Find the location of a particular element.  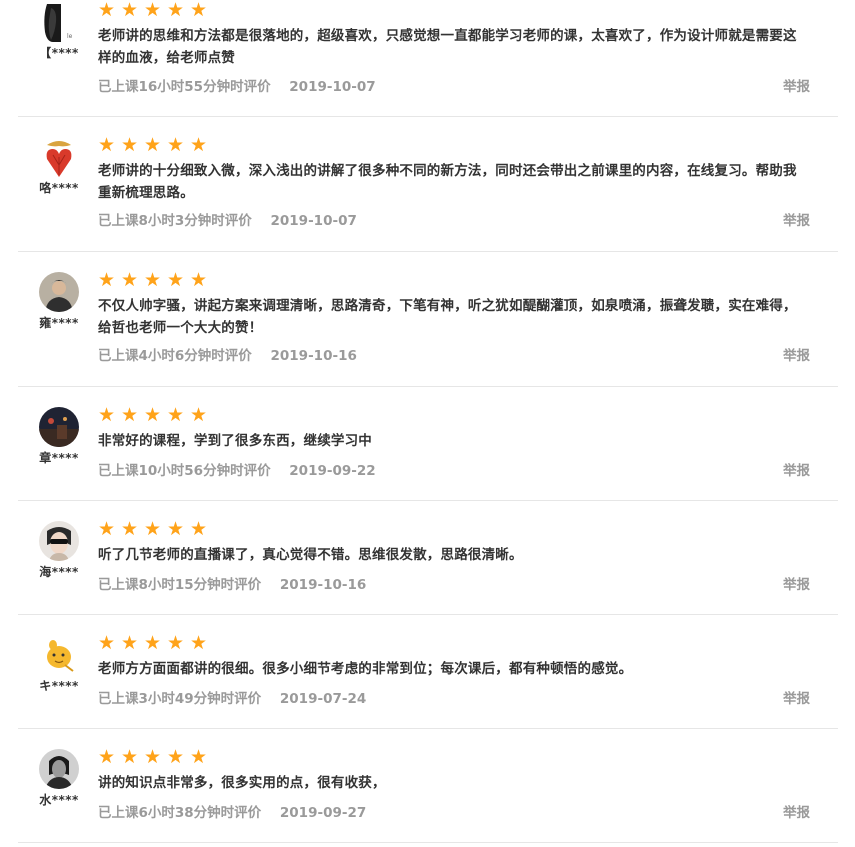

review-meta: 已上课8小时3分钟时评价 2019-10-07 举报 is located at coordinates (454, 219).